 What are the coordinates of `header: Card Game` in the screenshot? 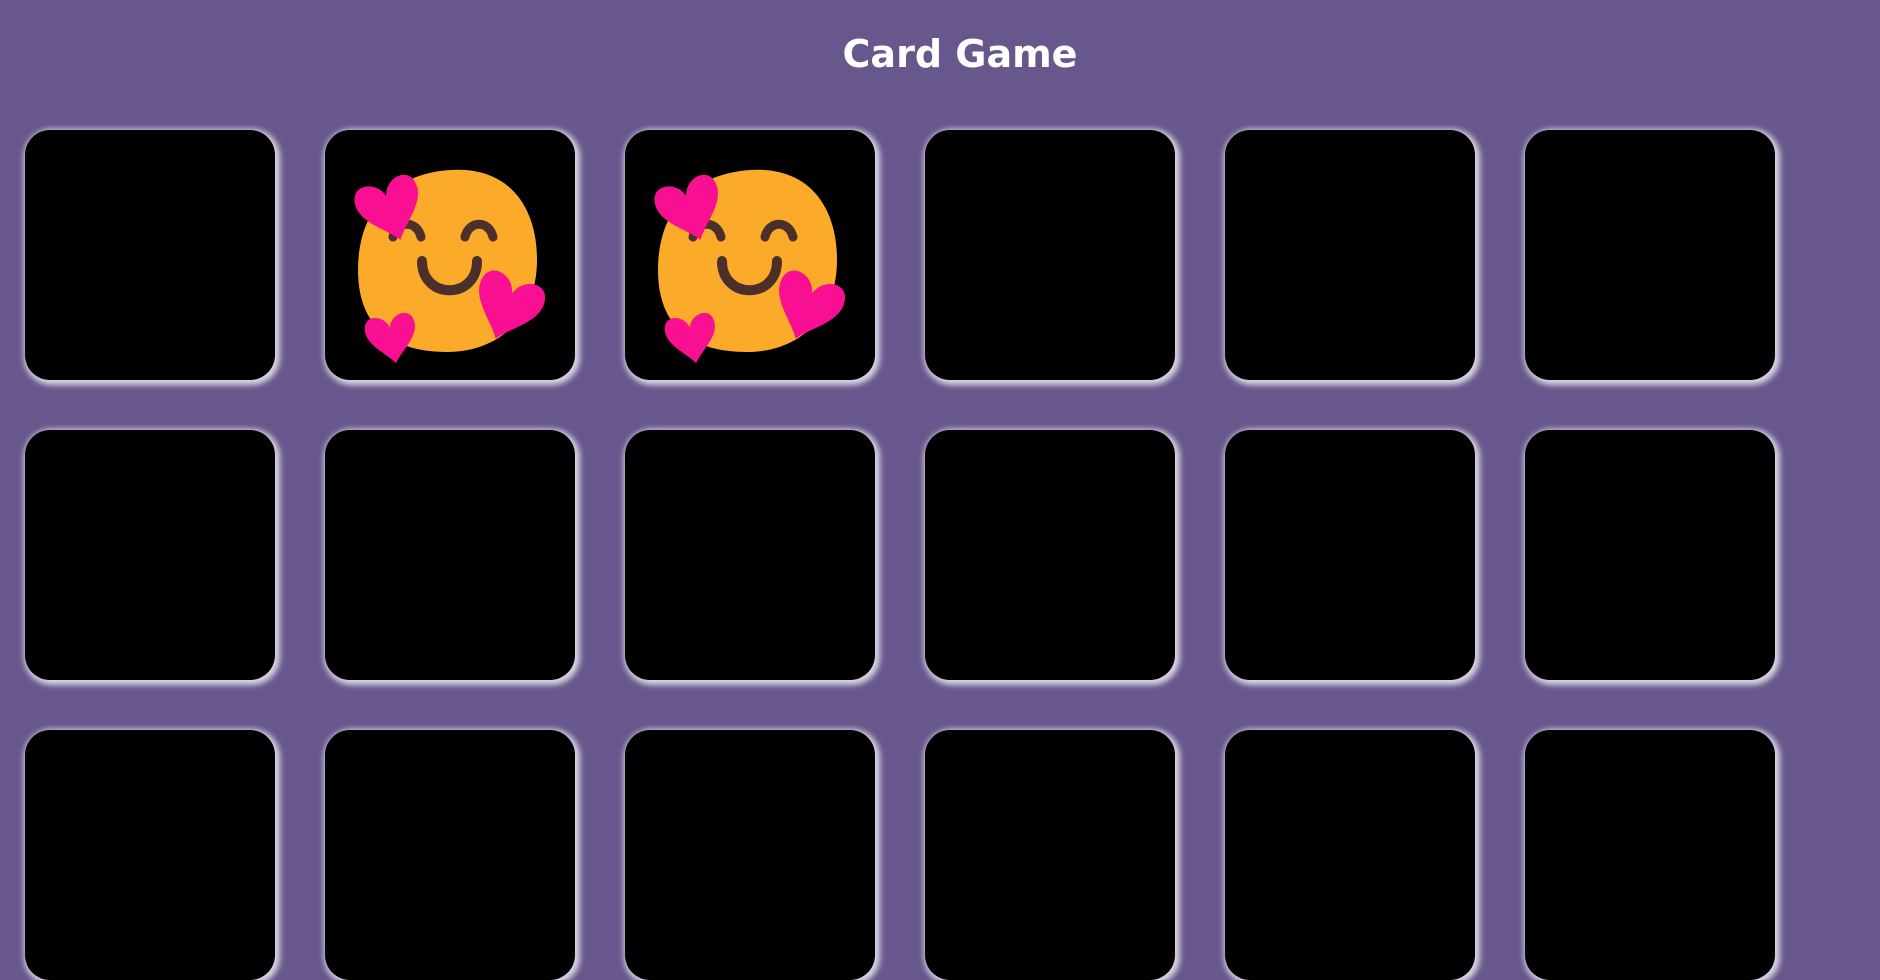 It's located at (940, 54).